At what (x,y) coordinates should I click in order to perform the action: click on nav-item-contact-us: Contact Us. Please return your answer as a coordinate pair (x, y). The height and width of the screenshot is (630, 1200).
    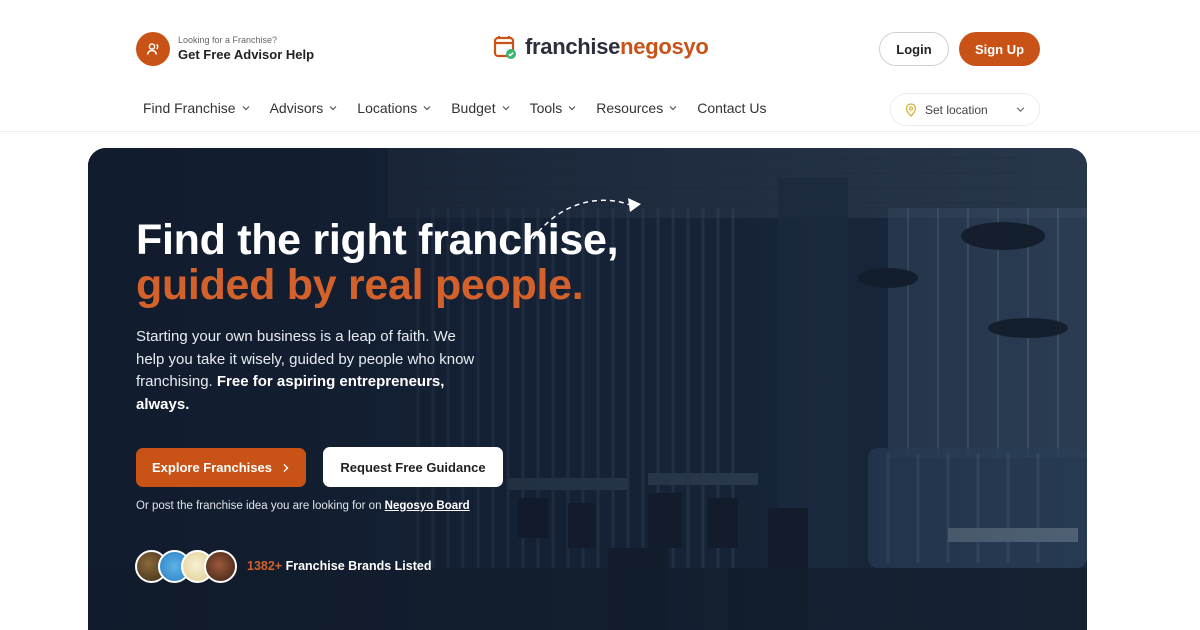
    Looking at the image, I should click on (731, 108).